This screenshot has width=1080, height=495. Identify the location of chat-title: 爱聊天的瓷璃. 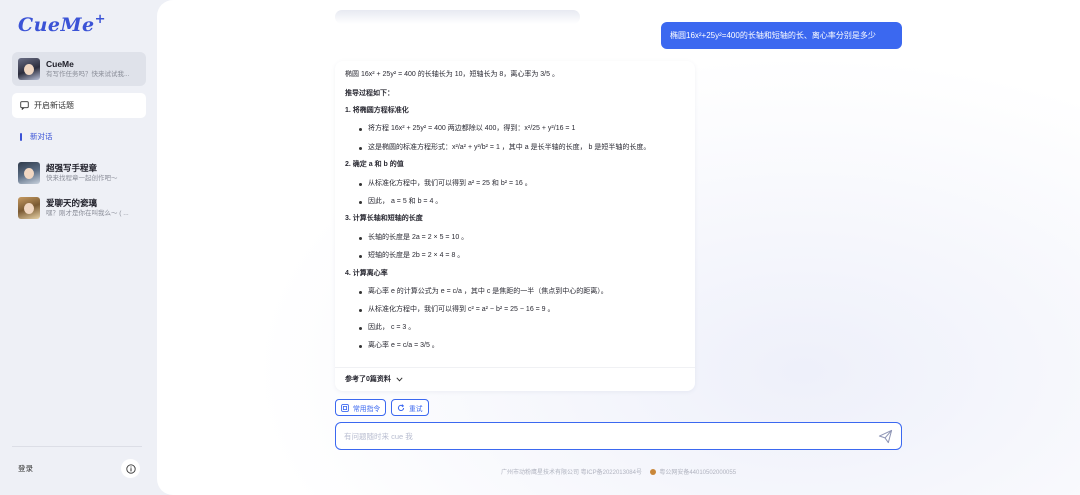
(72, 202).